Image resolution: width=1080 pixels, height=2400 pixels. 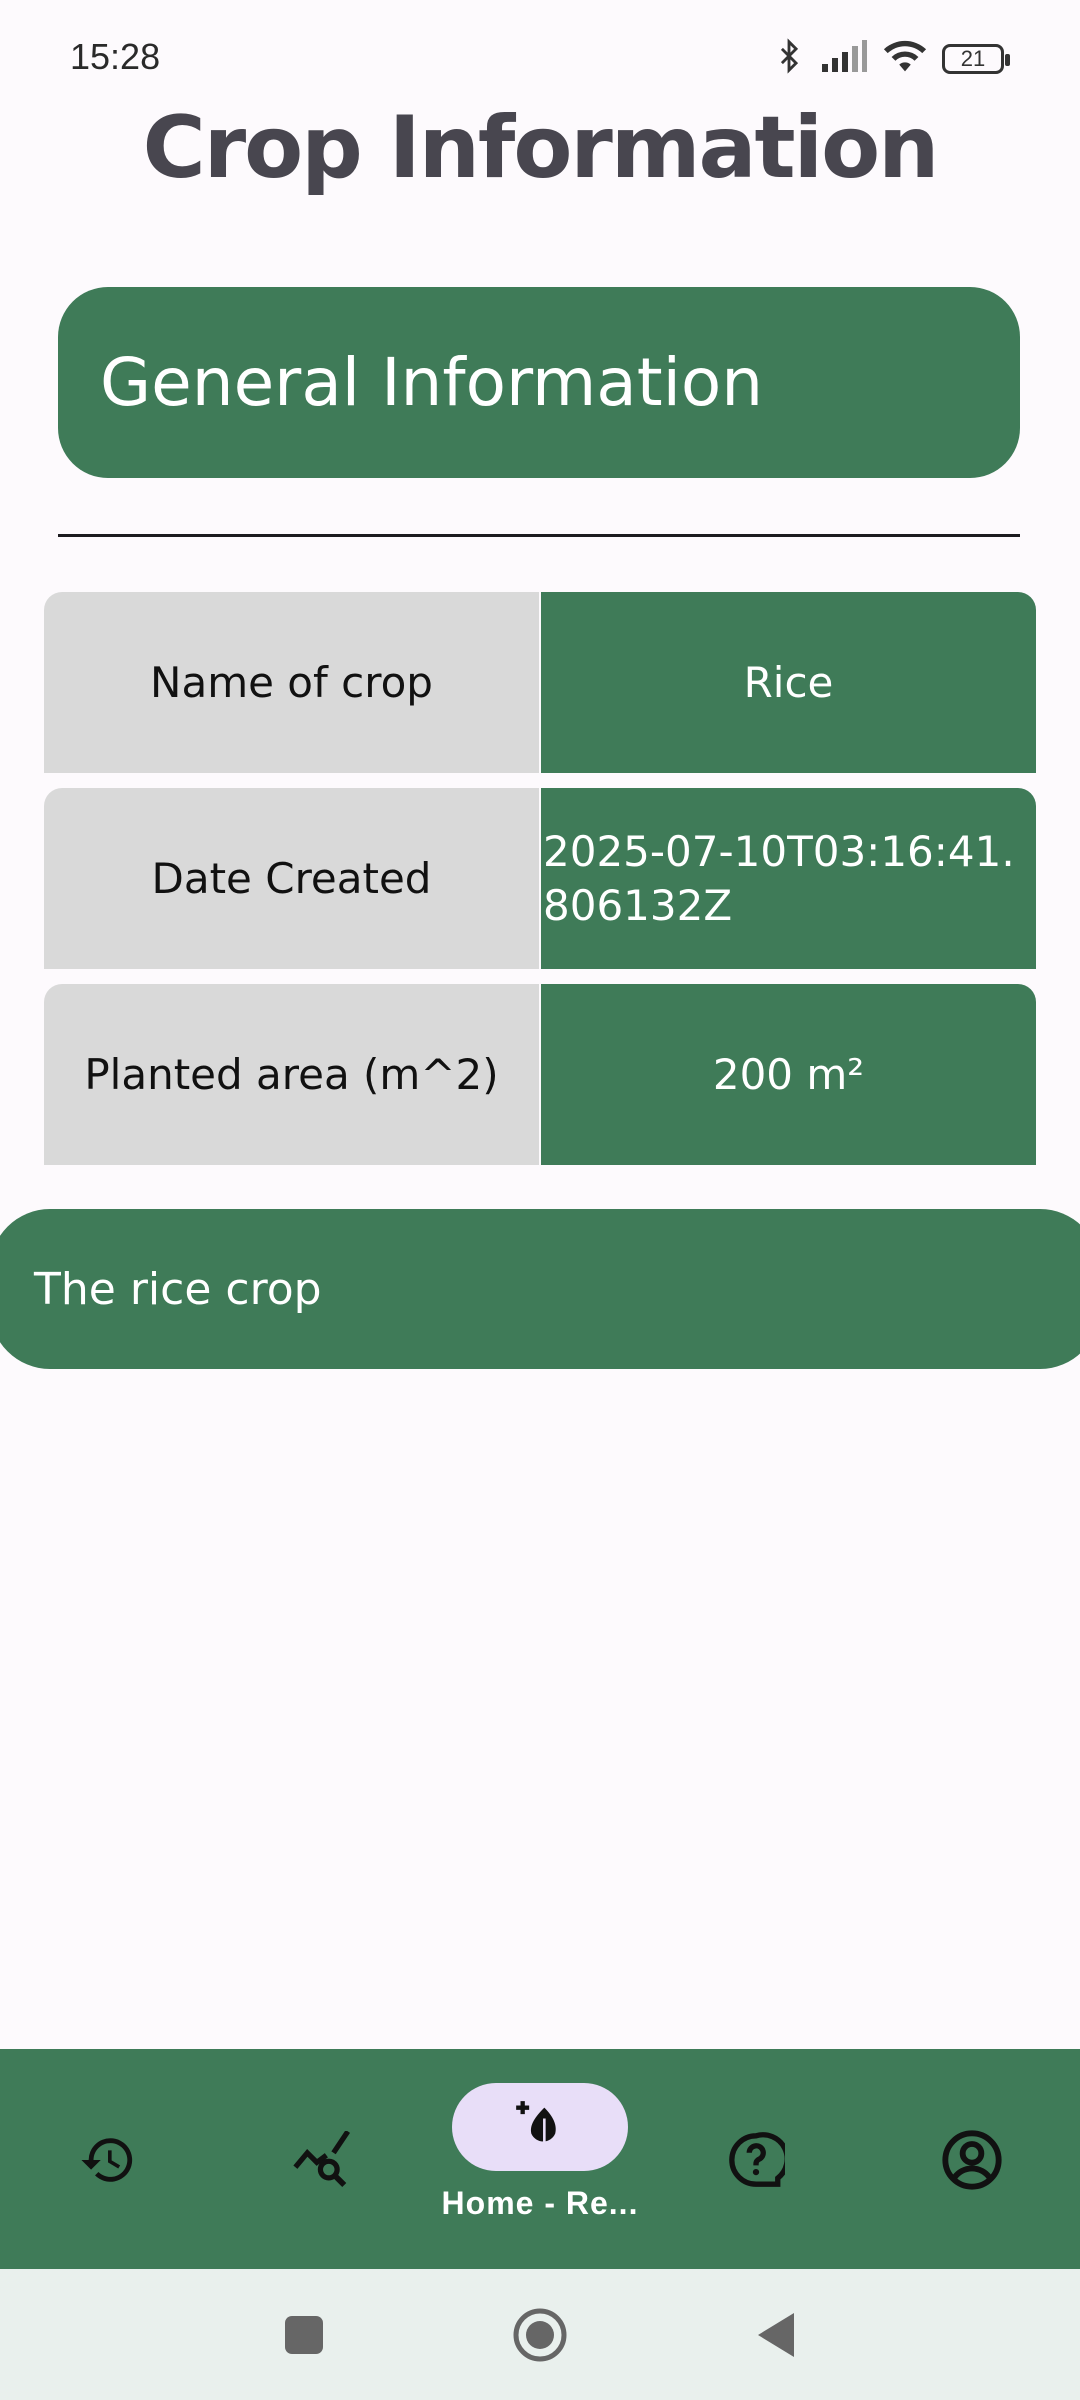 I want to click on wifi-icon, so click(x=905, y=58).